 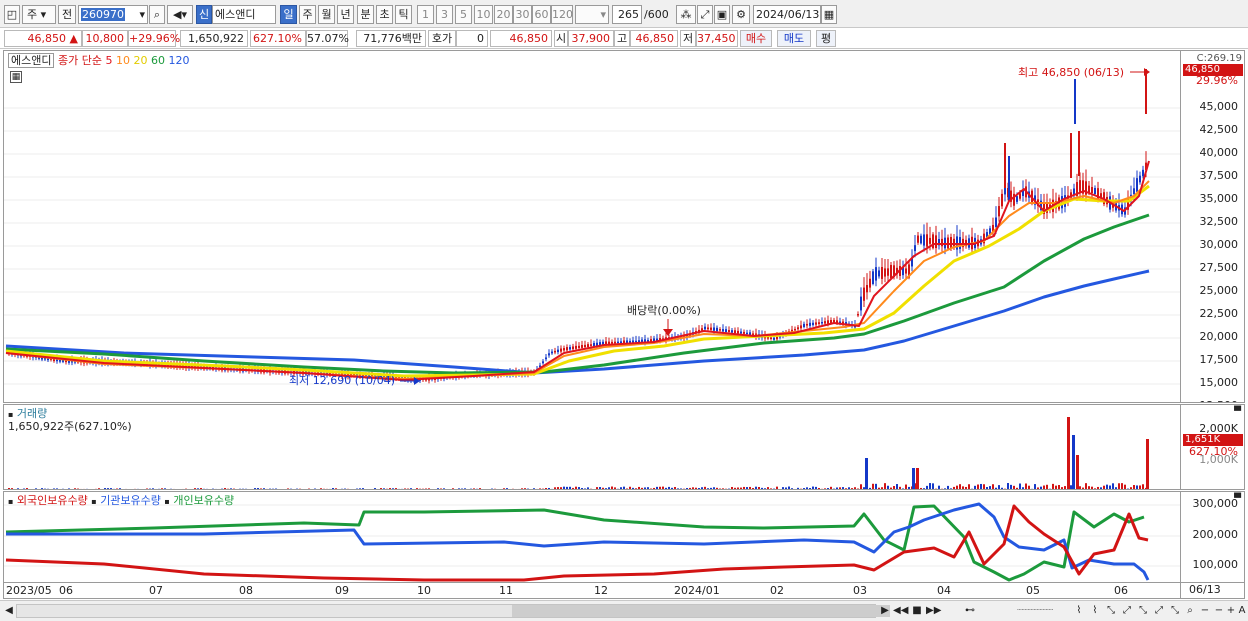 I want to click on period-month-tab: 월, so click(x=326, y=14).